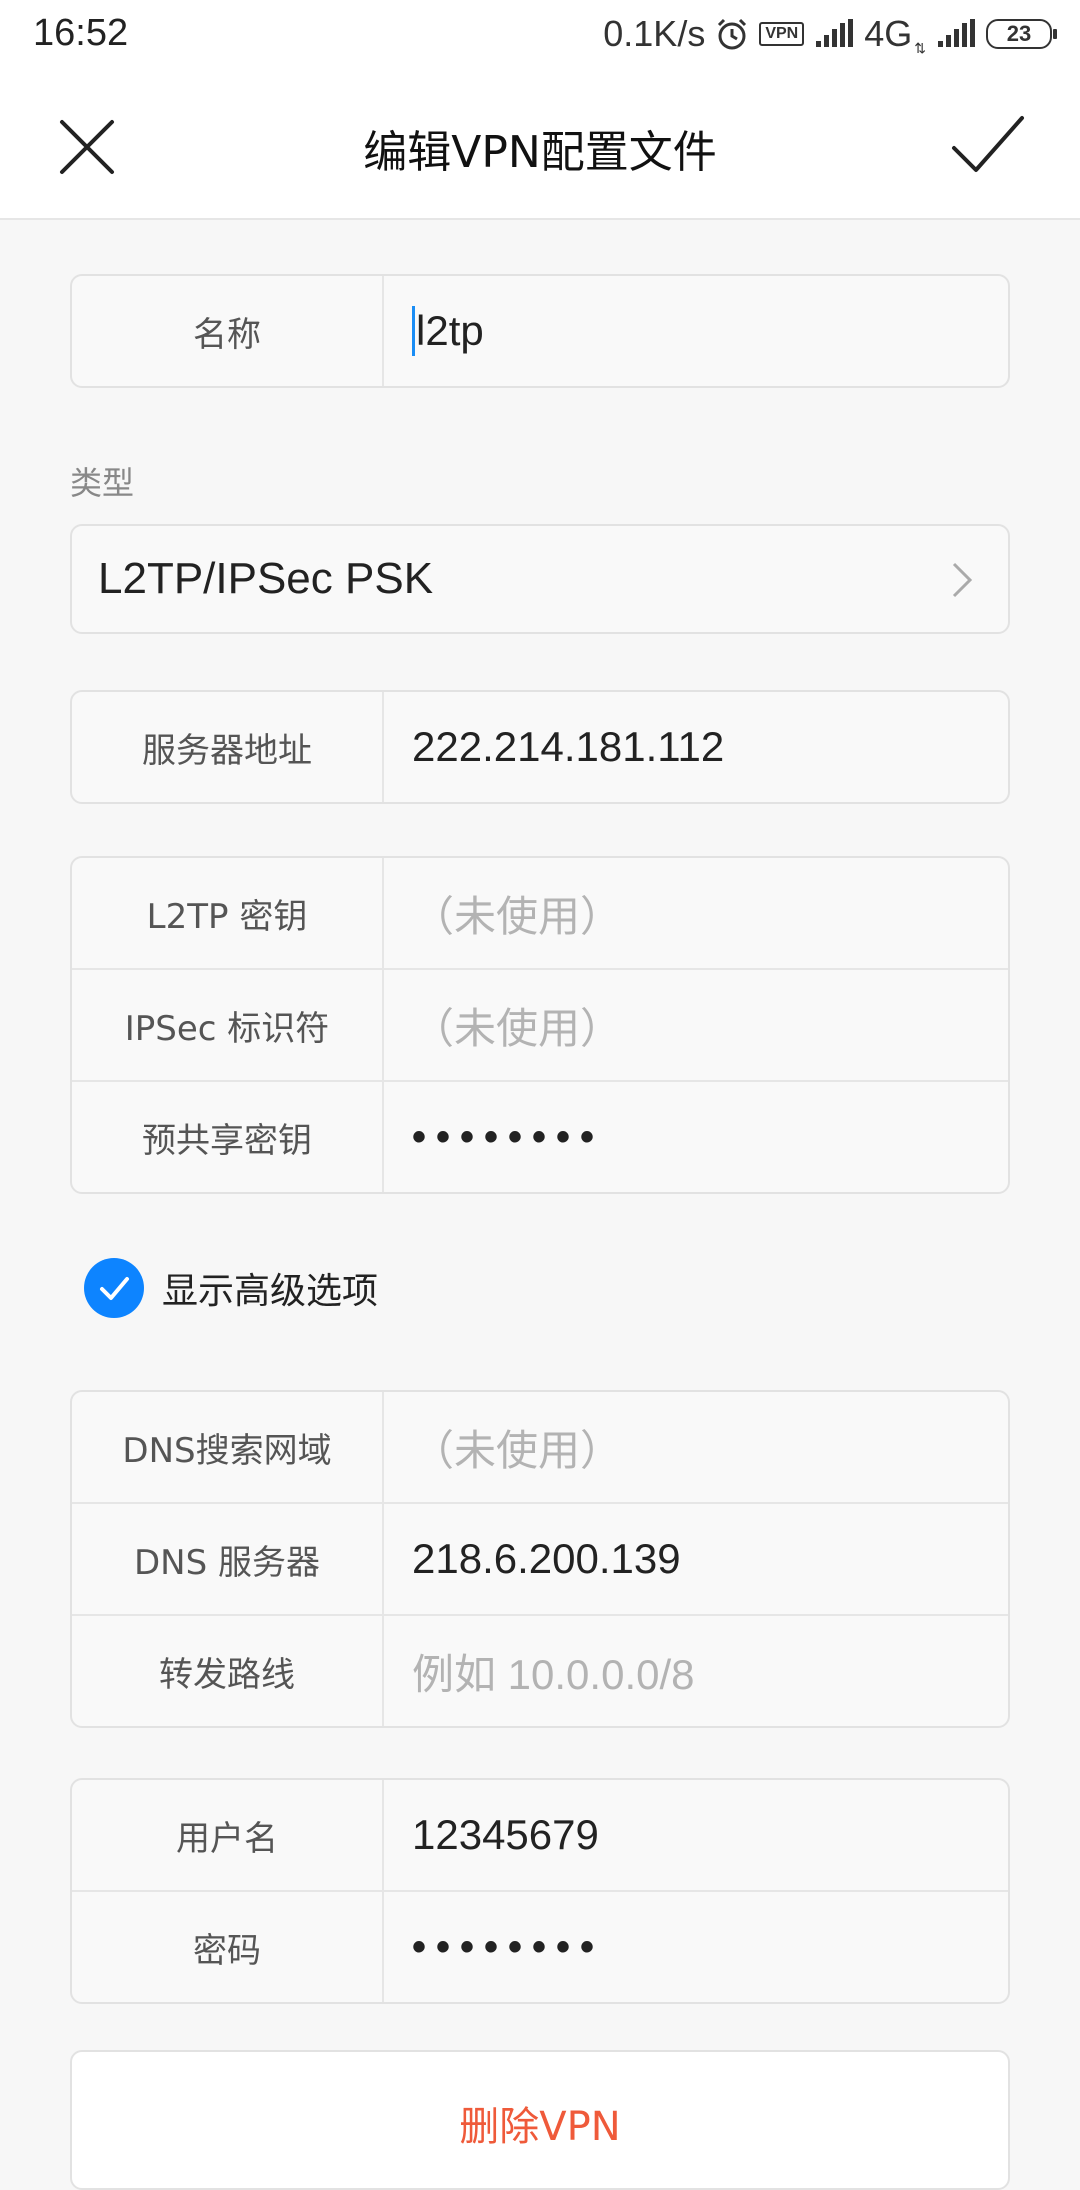  What do you see at coordinates (700, 747) in the screenshot?
I see `server-input: 222.214.181.112` at bounding box center [700, 747].